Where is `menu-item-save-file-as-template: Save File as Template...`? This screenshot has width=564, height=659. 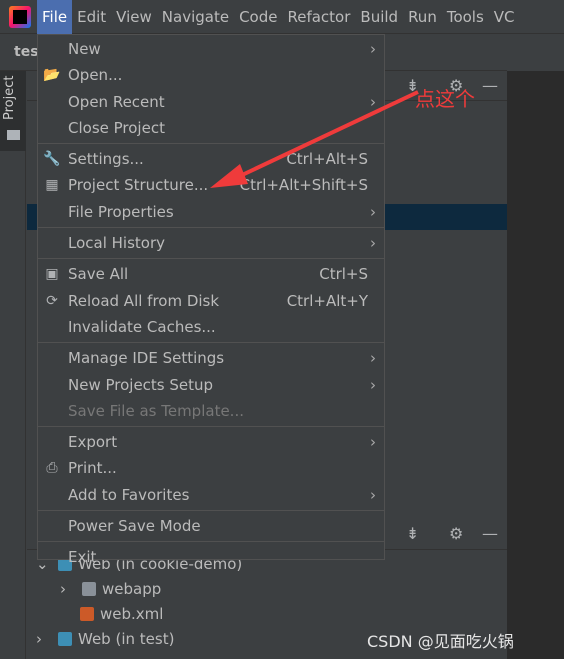
menu-item-save-file-as-template: Save File as Template... is located at coordinates (211, 411).